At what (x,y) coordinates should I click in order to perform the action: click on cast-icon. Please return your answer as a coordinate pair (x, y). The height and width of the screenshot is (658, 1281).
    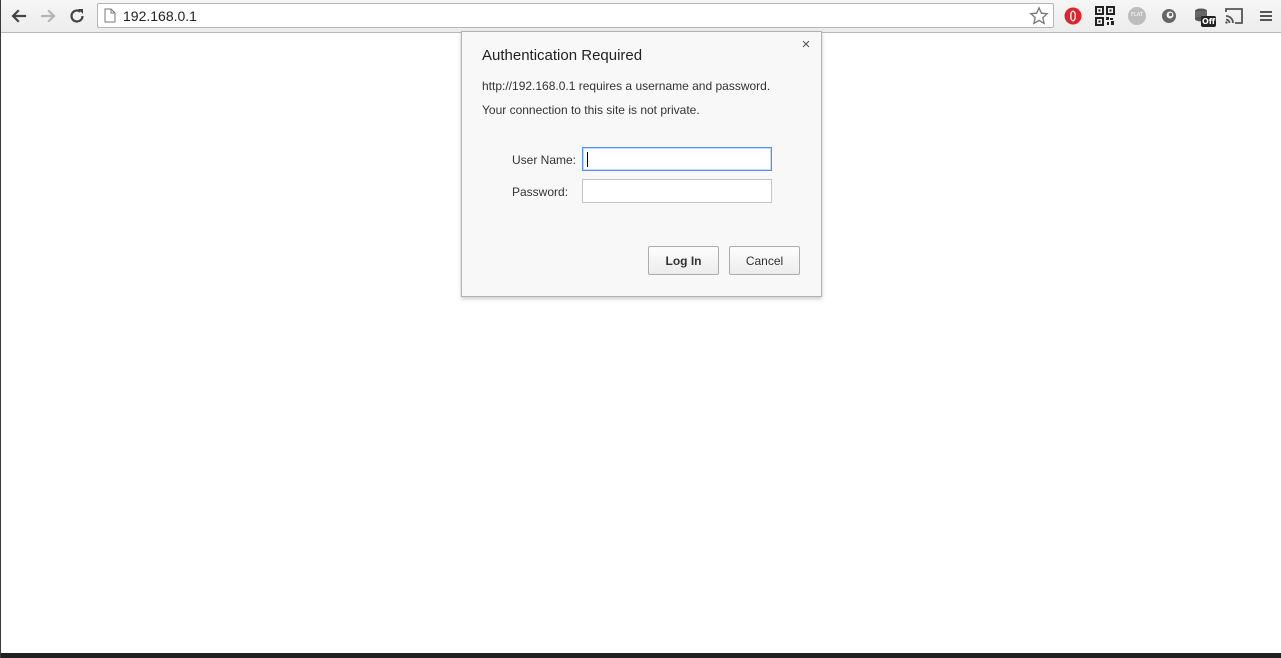
    Looking at the image, I should click on (1234, 16).